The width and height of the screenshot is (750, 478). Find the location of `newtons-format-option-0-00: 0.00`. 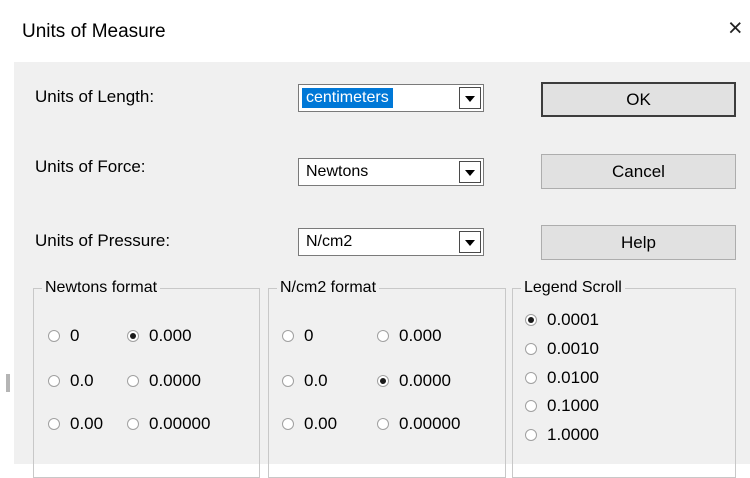

newtons-format-option-0-00: 0.00 is located at coordinates (75, 424).